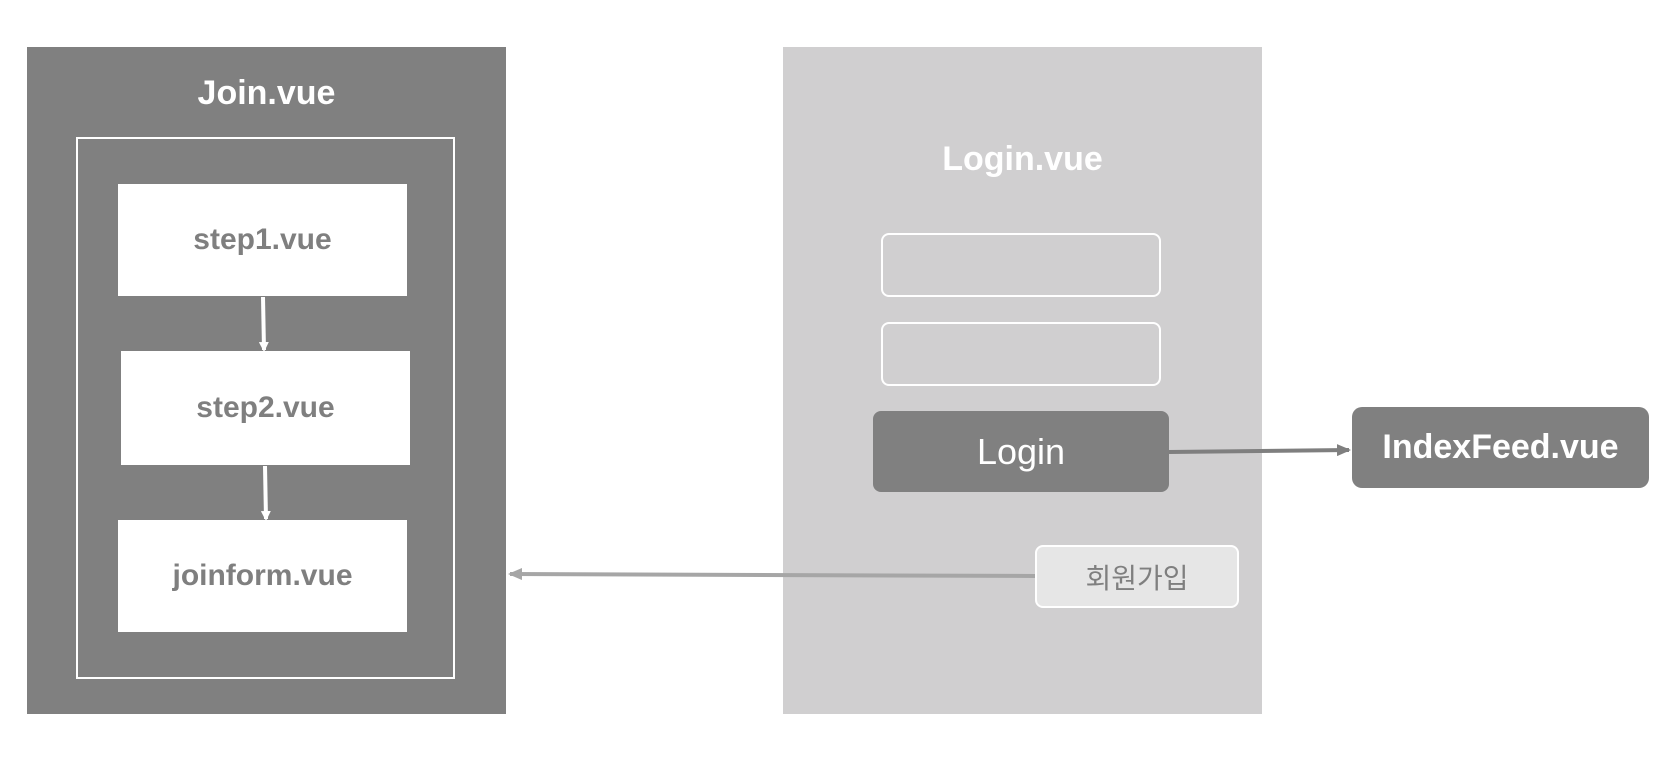  I want to click on login-password-field, so click(1021, 354).